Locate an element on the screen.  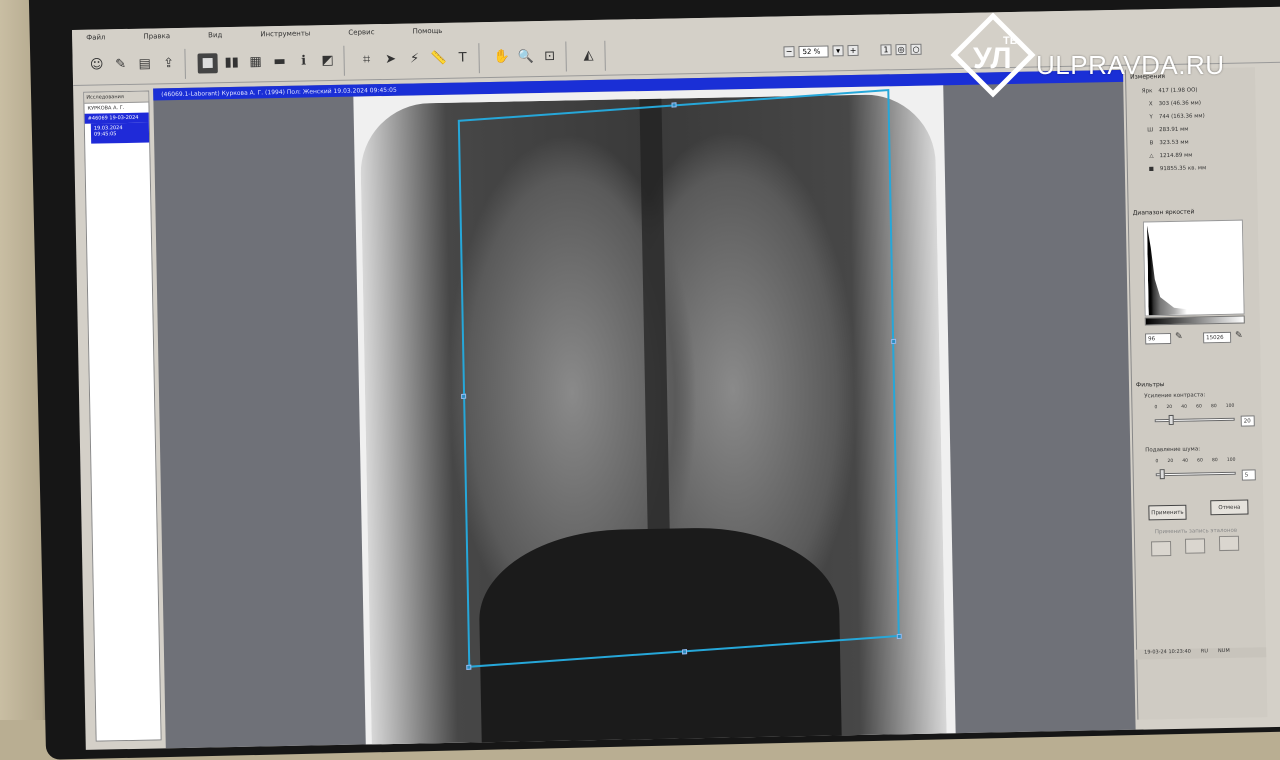
menu-service: Сервис is located at coordinates (361, 32).